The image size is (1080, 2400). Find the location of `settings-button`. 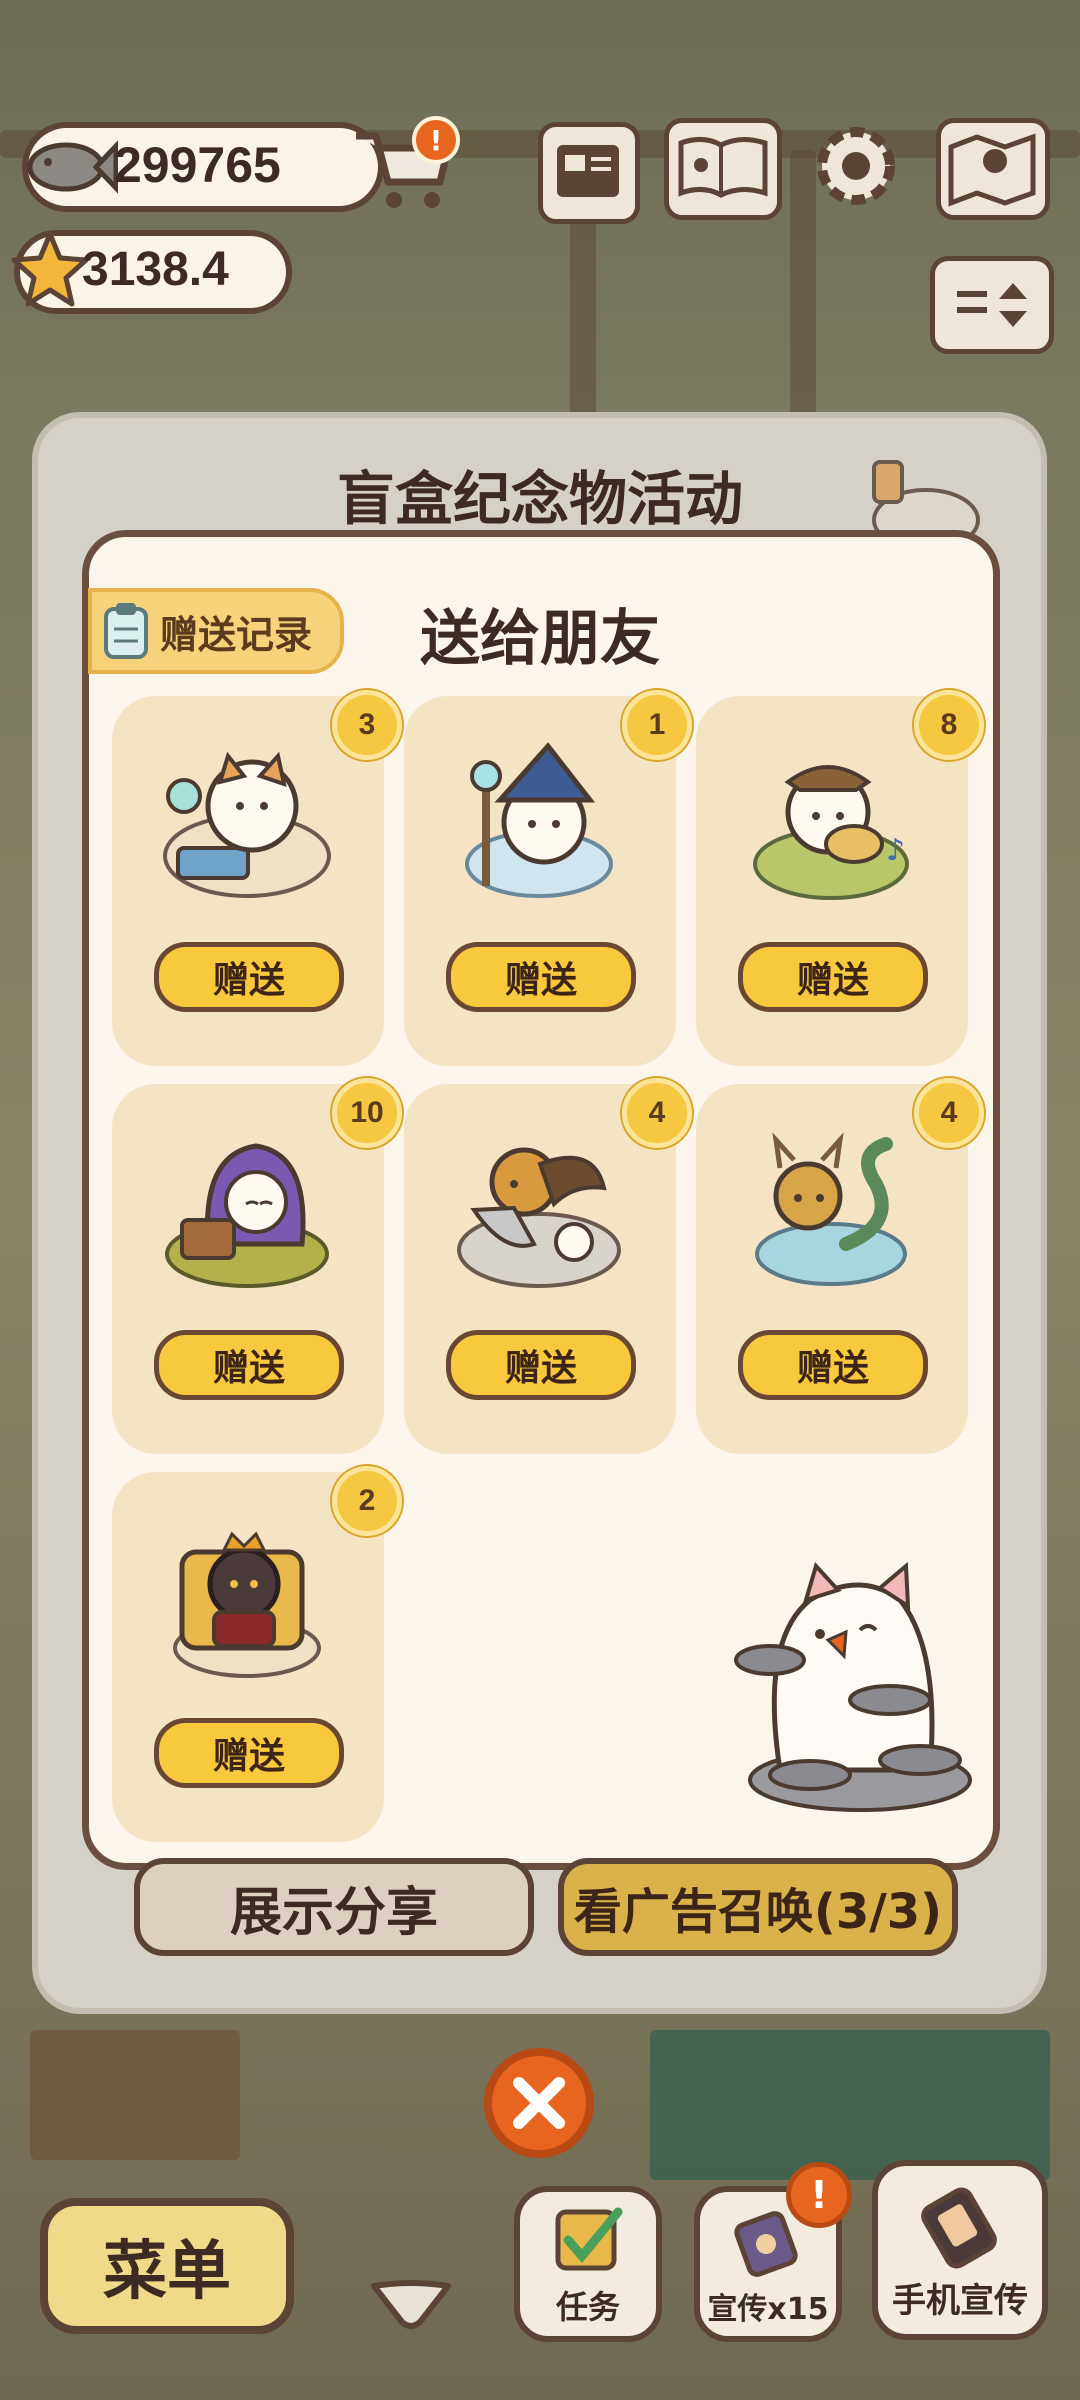

settings-button is located at coordinates (856, 166).